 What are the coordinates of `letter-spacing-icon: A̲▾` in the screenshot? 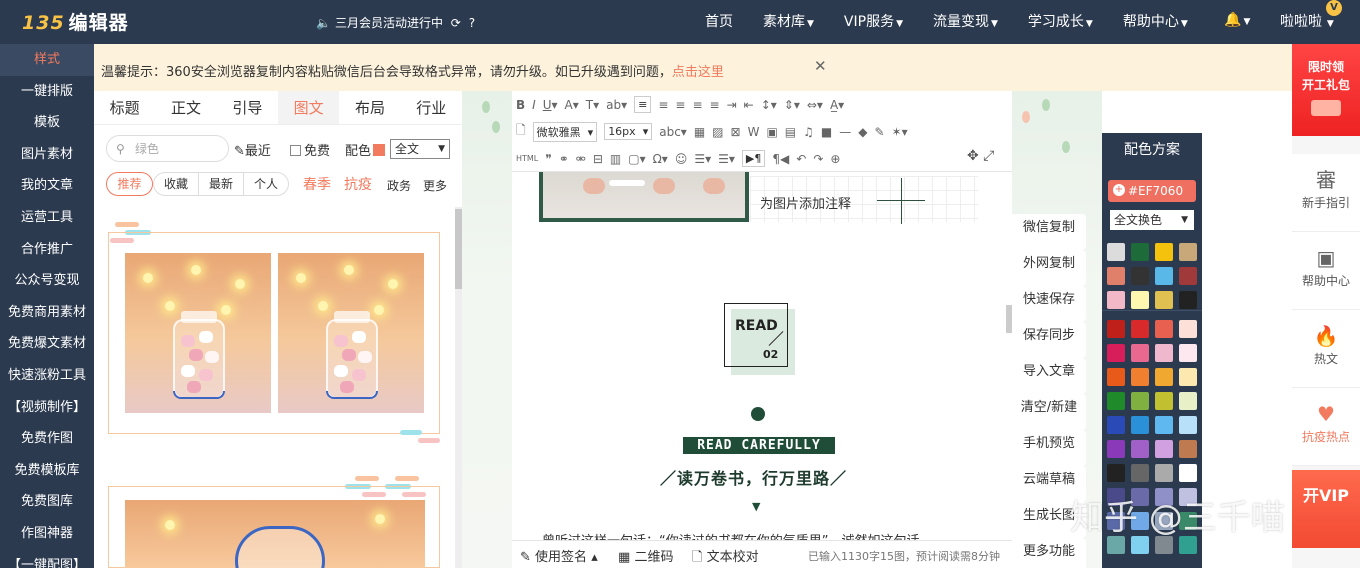 It's located at (837, 105).